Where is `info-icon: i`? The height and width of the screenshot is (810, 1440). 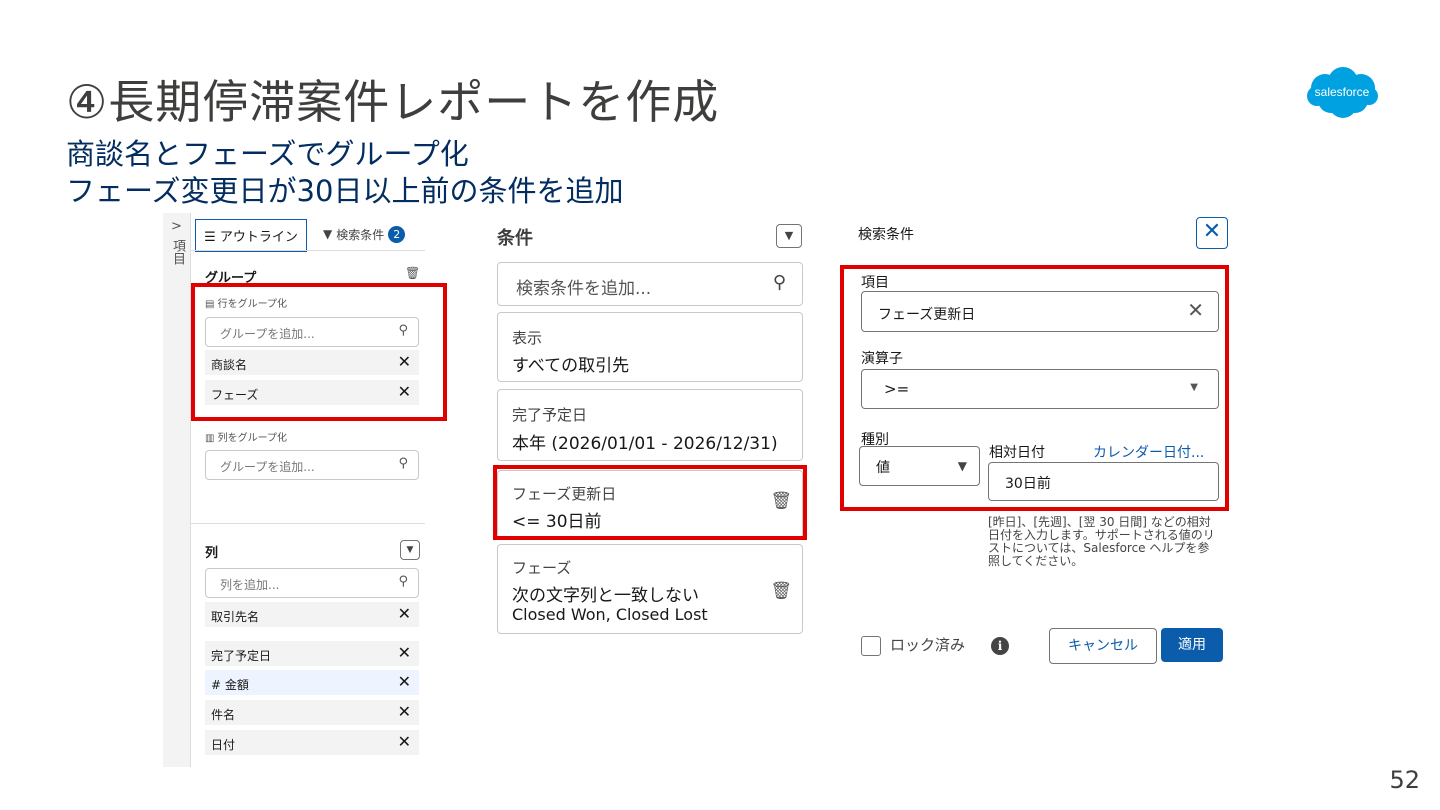 info-icon: i is located at coordinates (1000, 646).